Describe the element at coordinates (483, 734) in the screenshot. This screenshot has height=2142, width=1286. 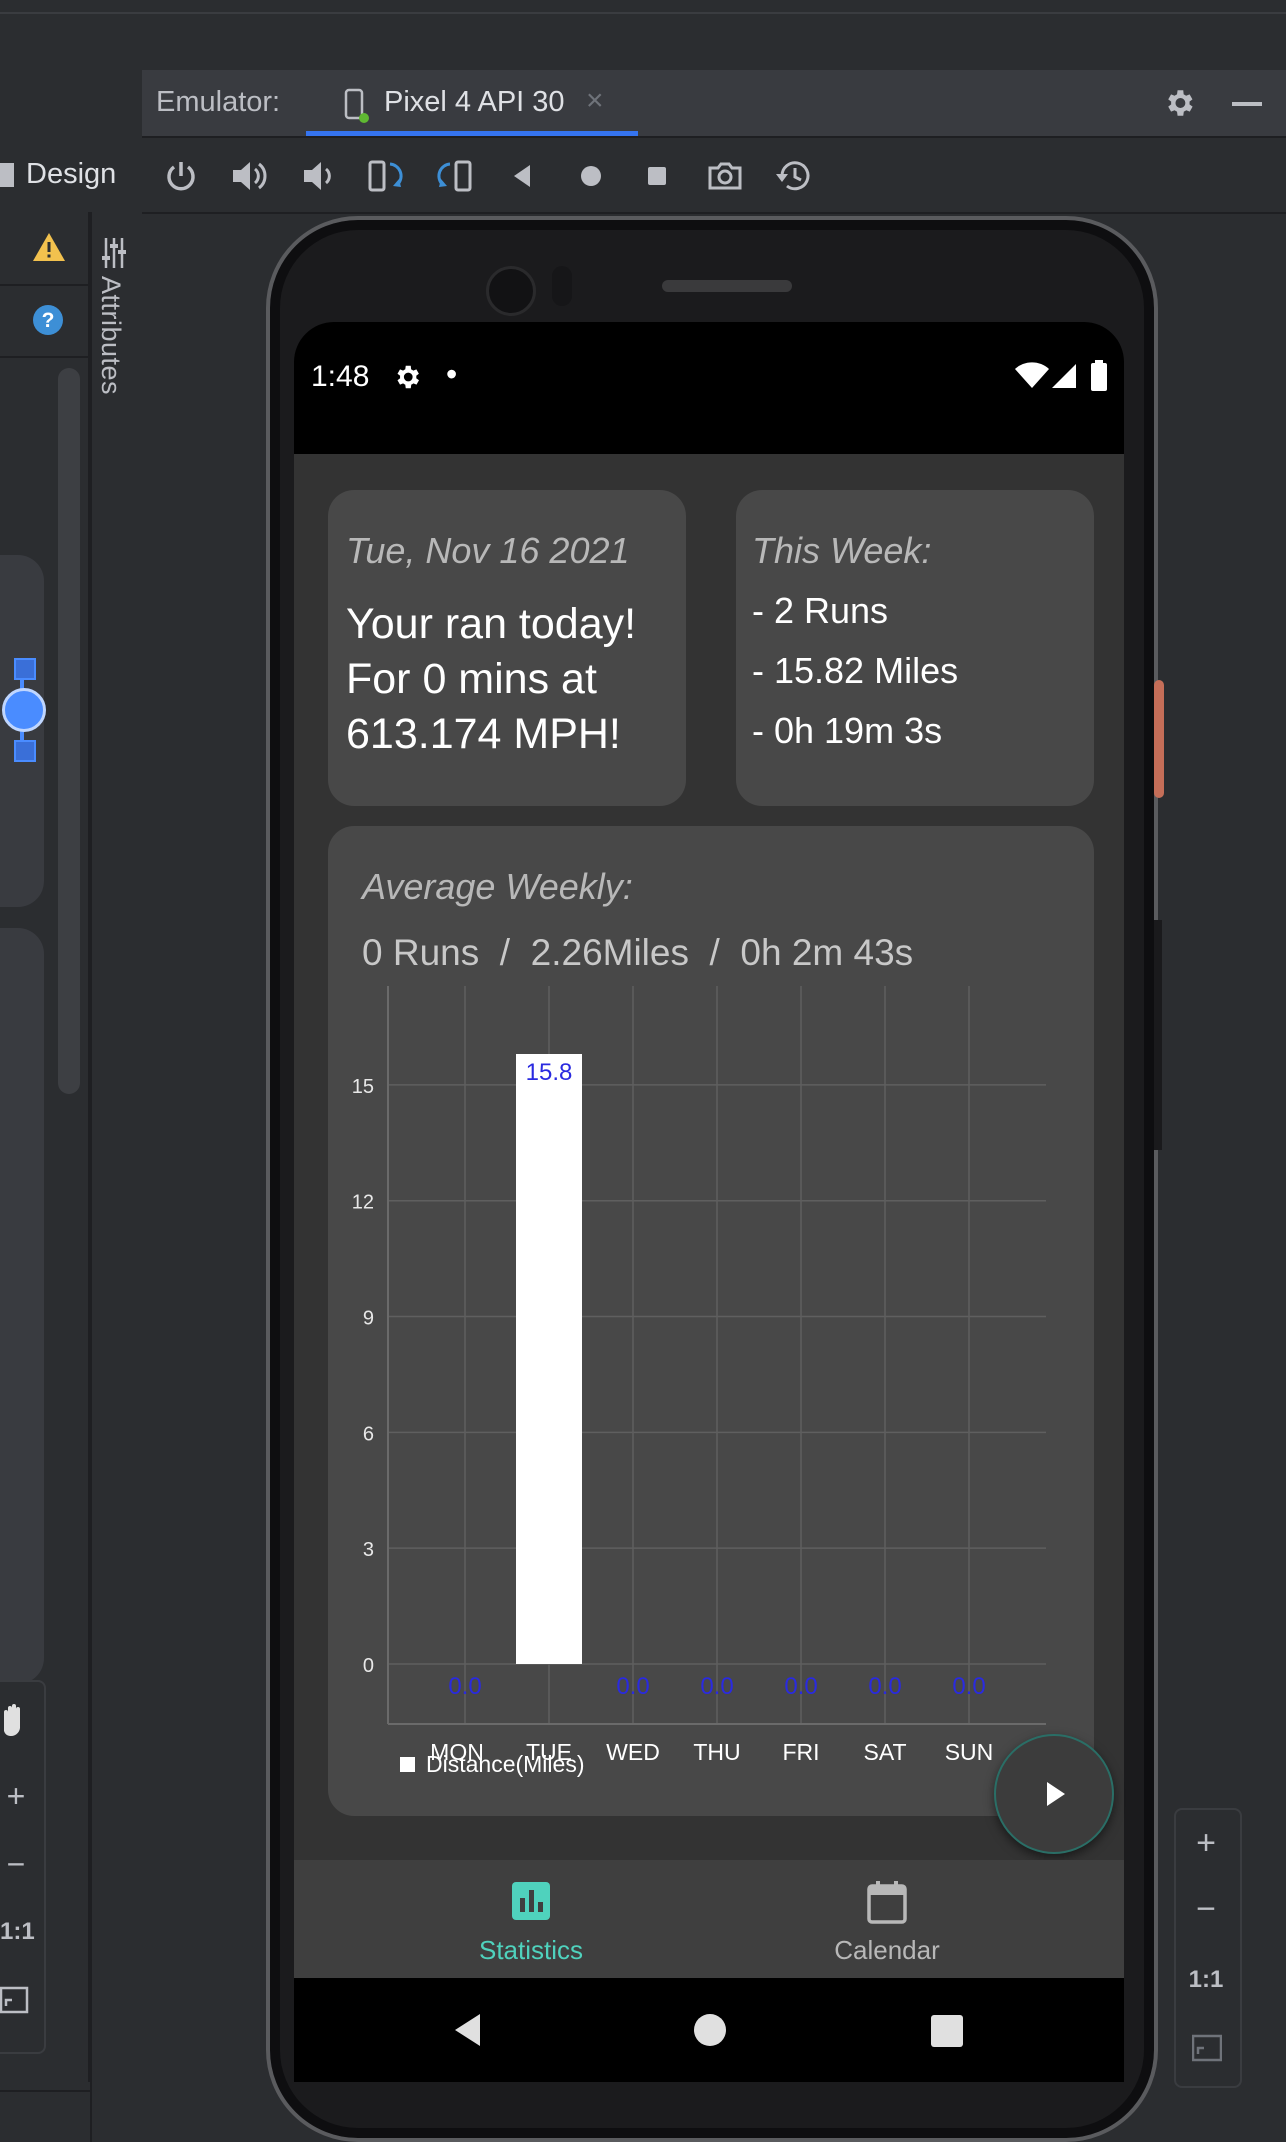
I see `today-line-3: 613.174 MPH!` at that location.